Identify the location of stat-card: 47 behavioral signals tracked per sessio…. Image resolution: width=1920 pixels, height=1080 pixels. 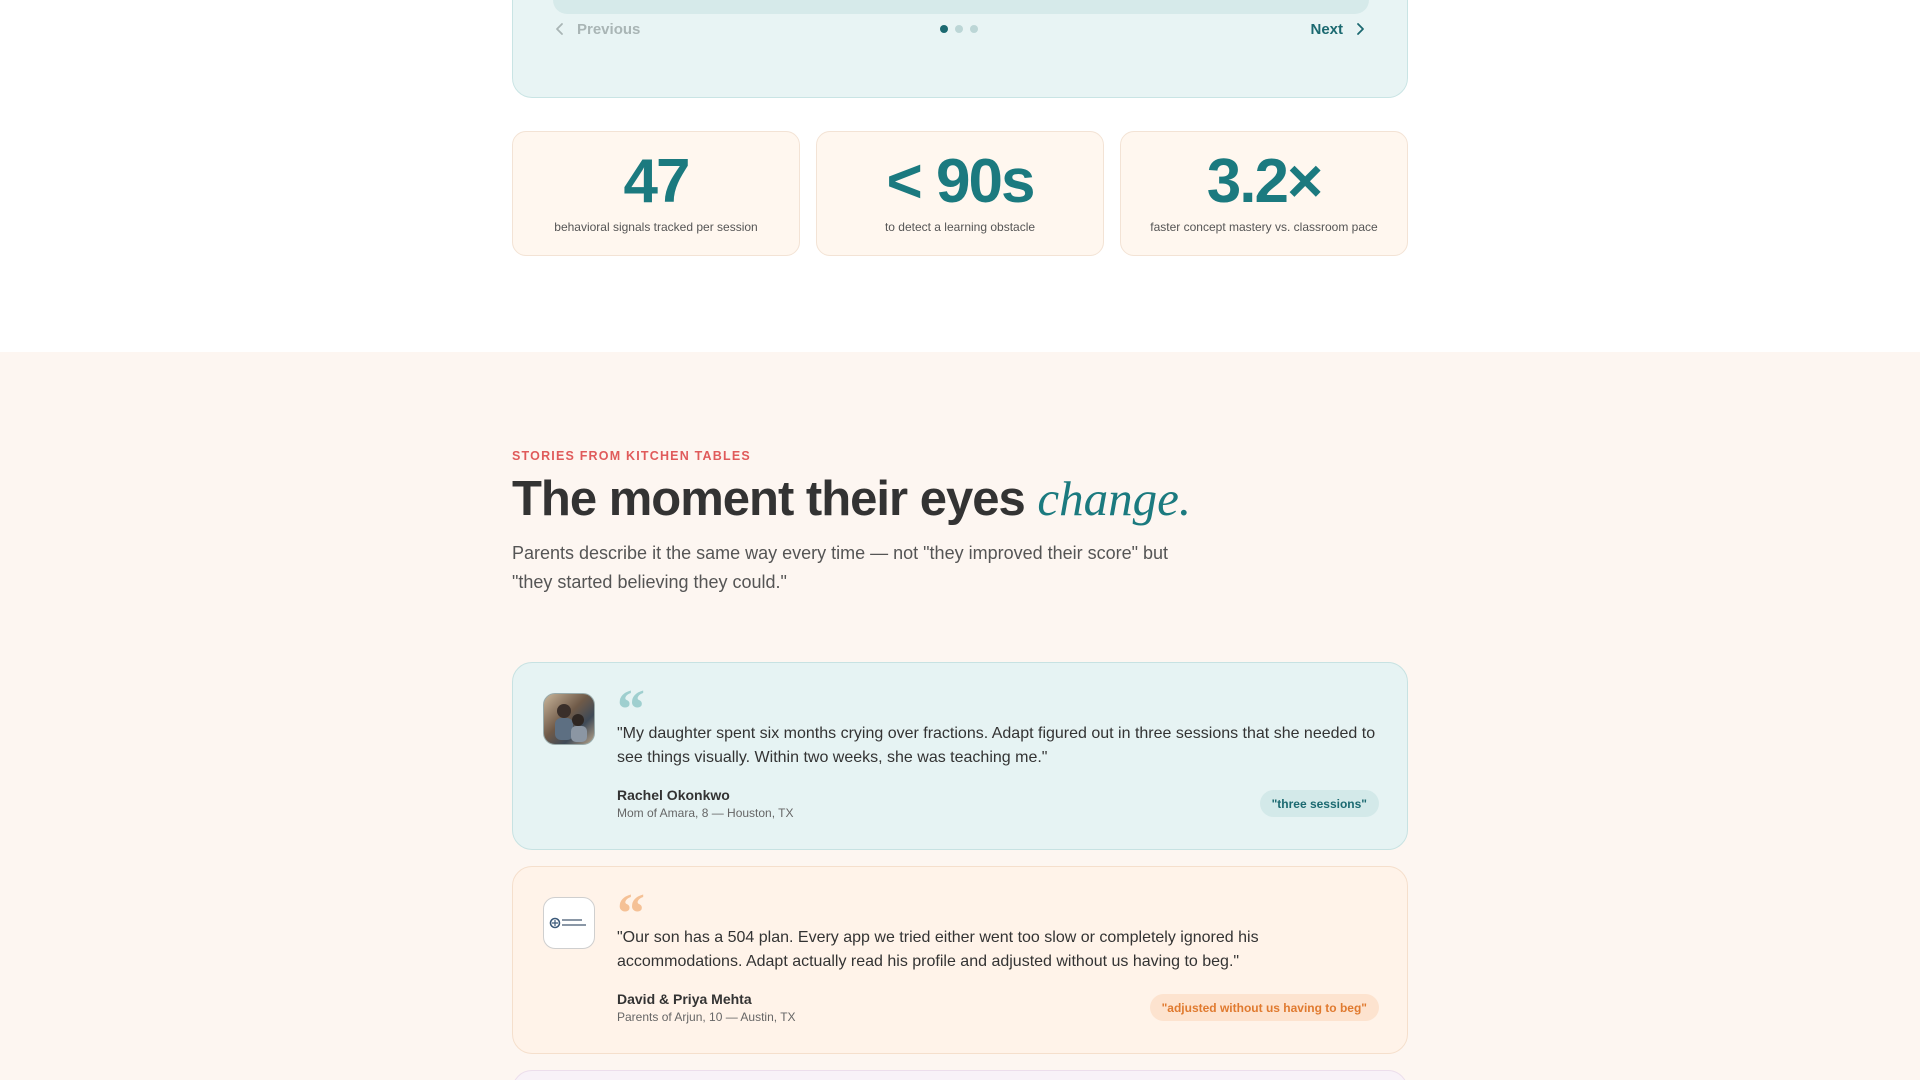
(656, 193).